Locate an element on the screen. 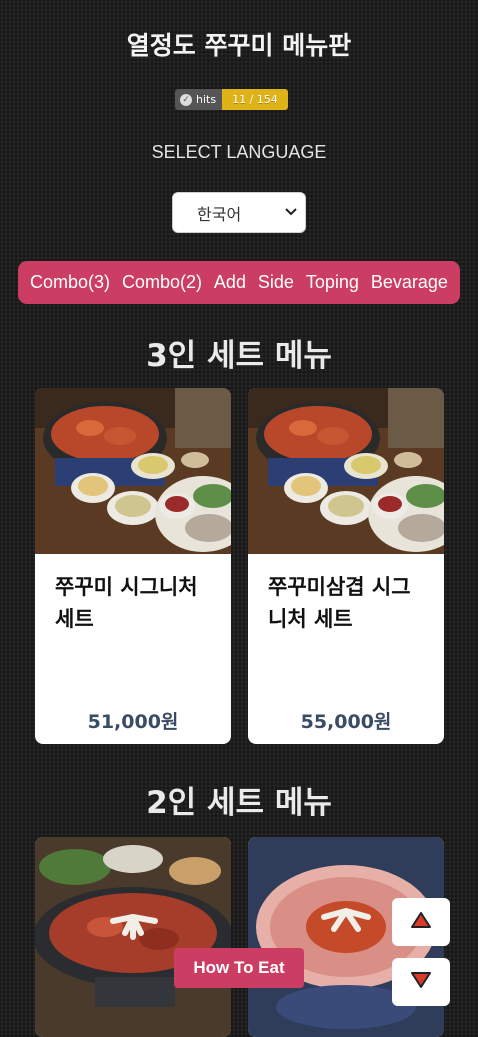 The image size is (478, 1037). triangle-up-icon is located at coordinates (421, 922).